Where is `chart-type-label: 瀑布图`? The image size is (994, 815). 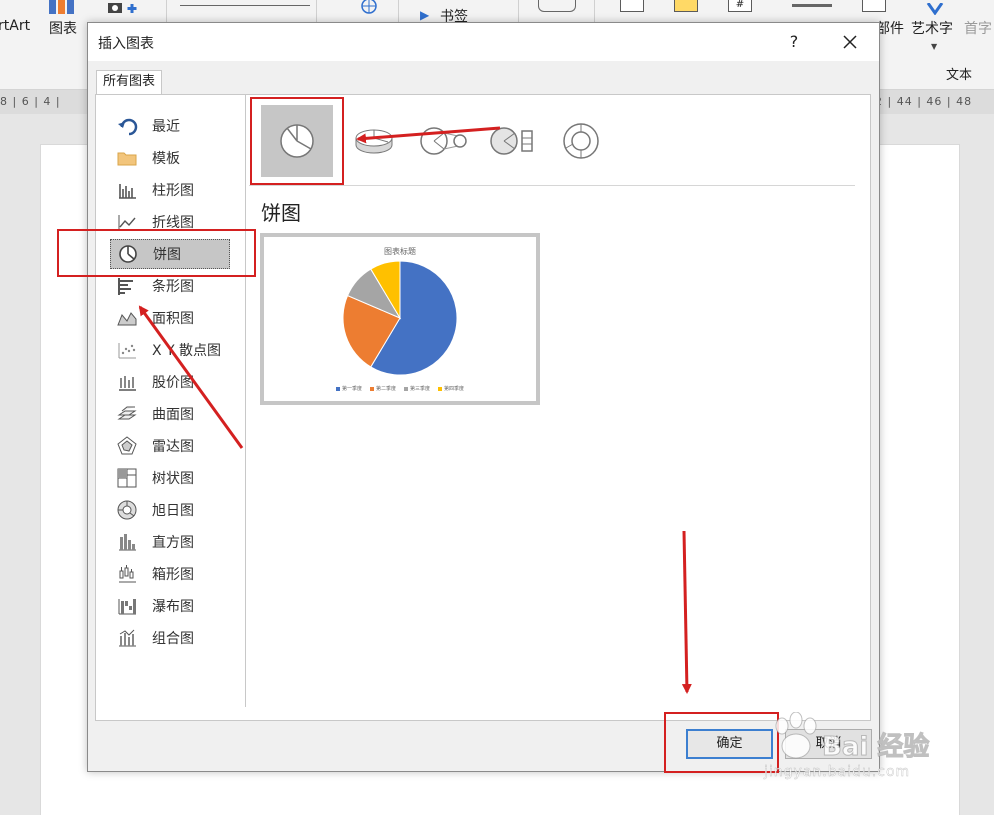 chart-type-label: 瀑布图 is located at coordinates (173, 607).